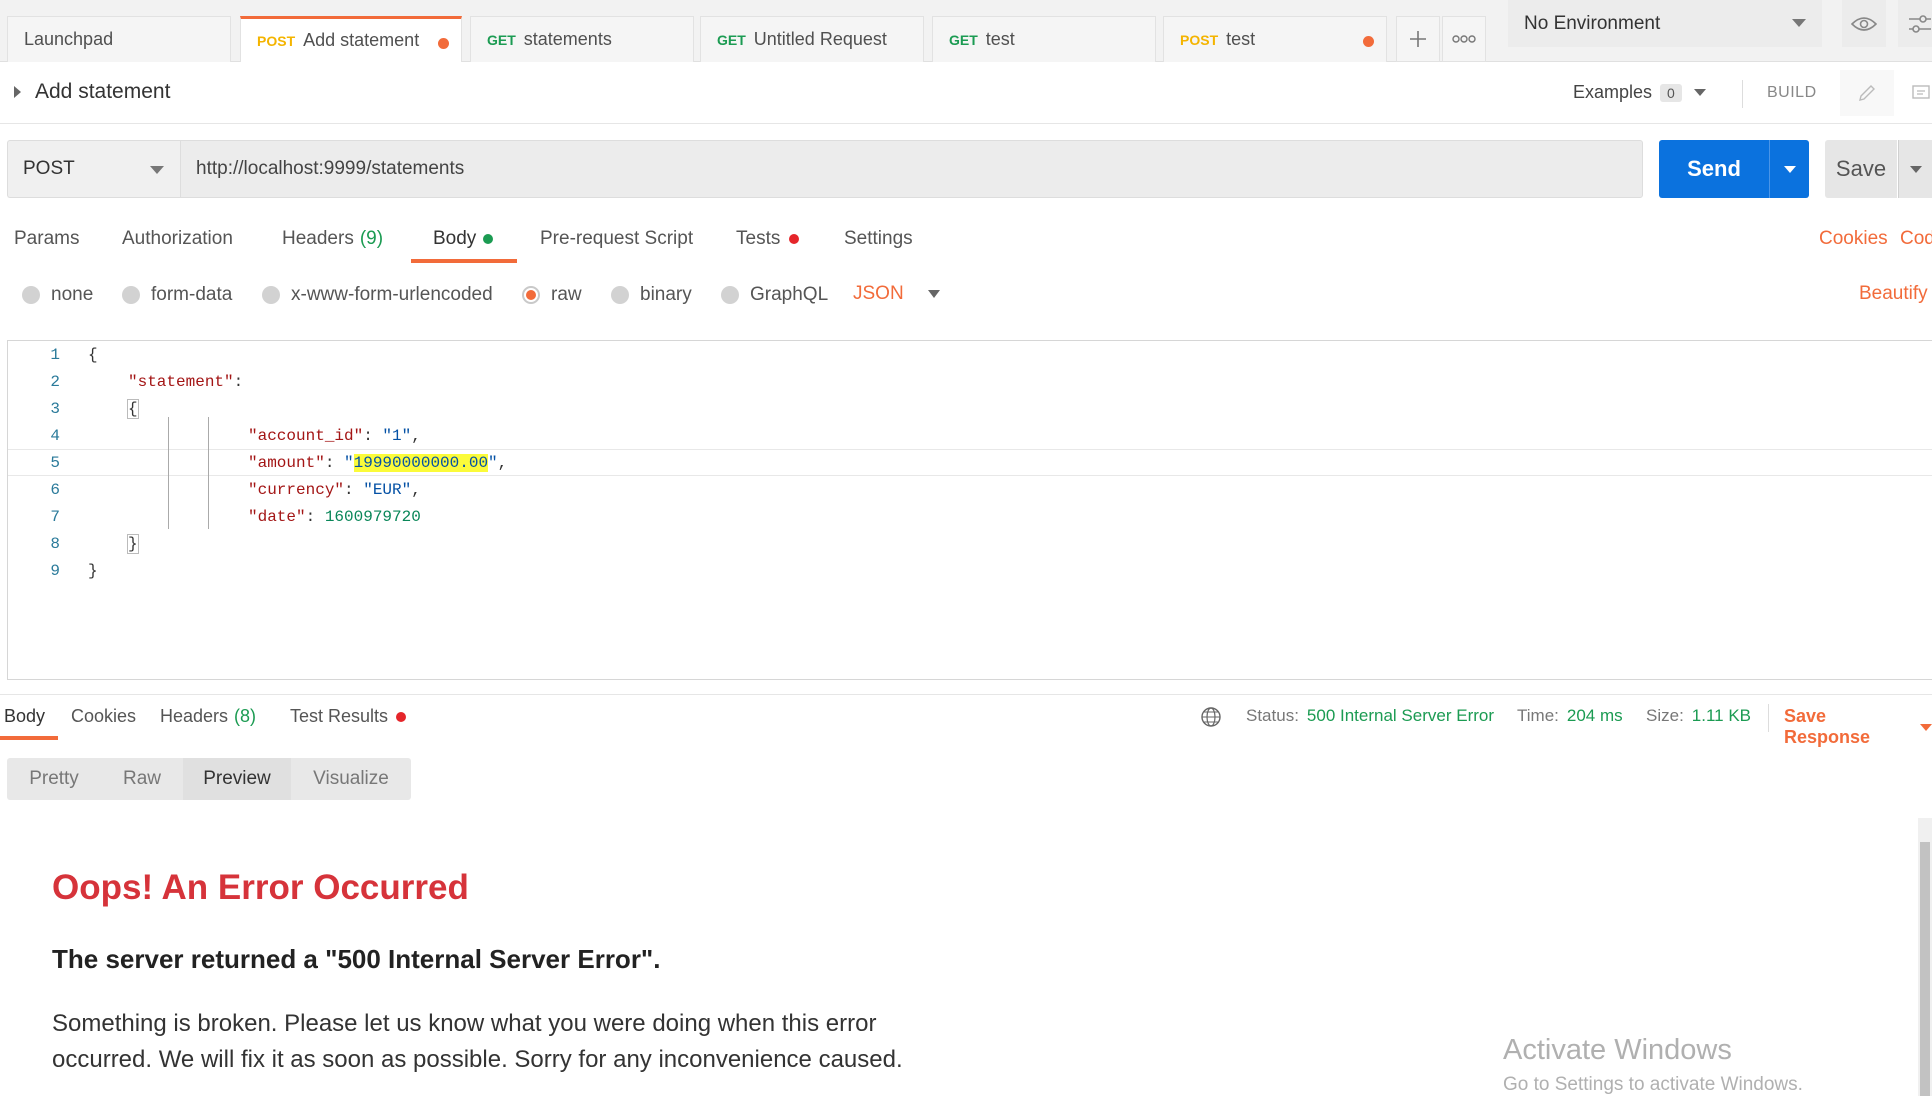 The width and height of the screenshot is (1932, 1096). Describe the element at coordinates (1921, 92) in the screenshot. I see `comment-icon` at that location.